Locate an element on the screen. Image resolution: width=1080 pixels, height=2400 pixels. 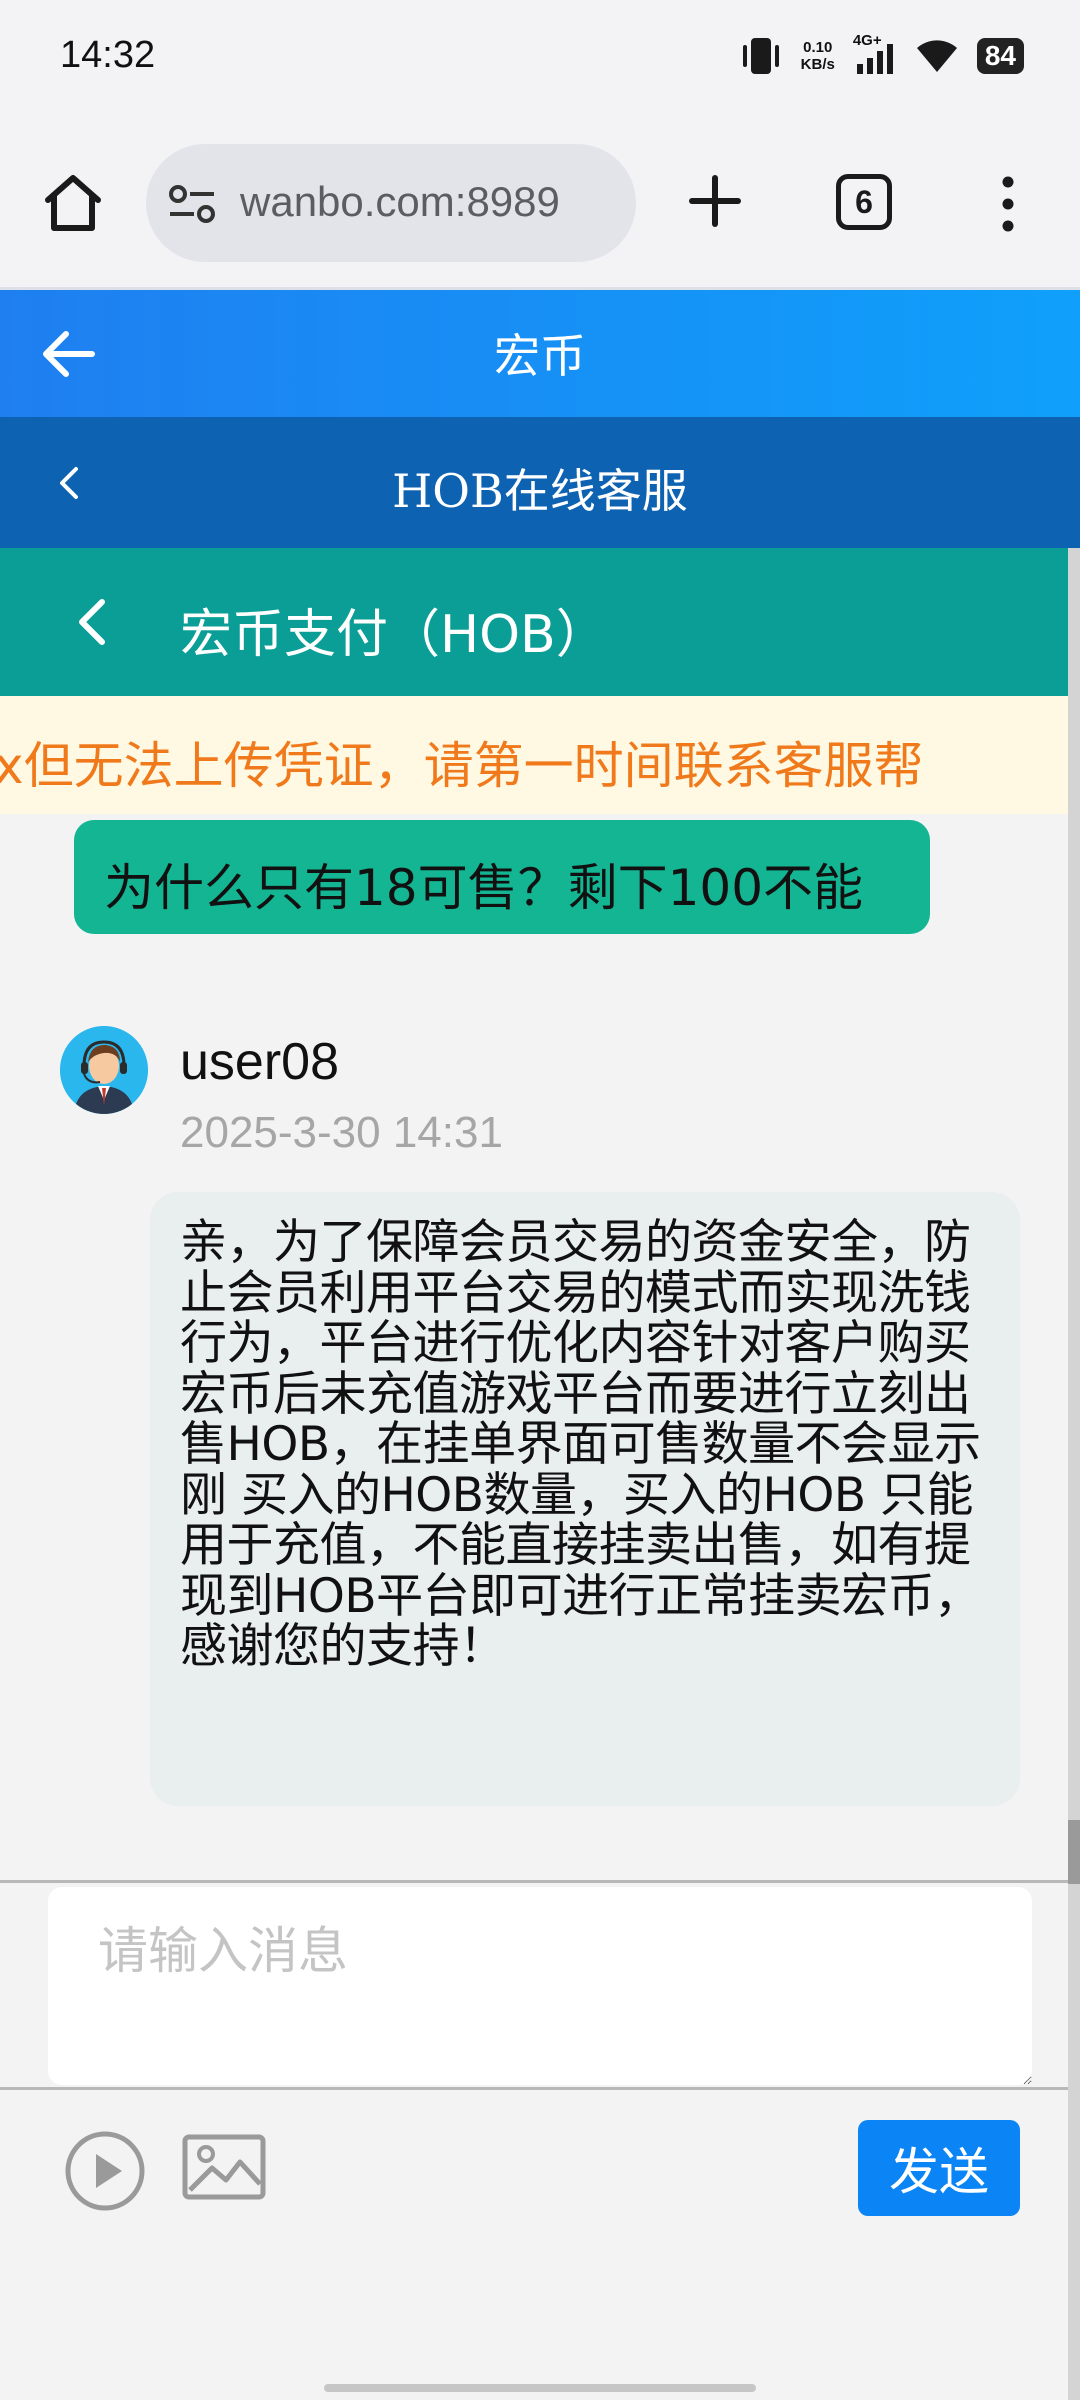
new-tab-icon is located at coordinates (715, 201).